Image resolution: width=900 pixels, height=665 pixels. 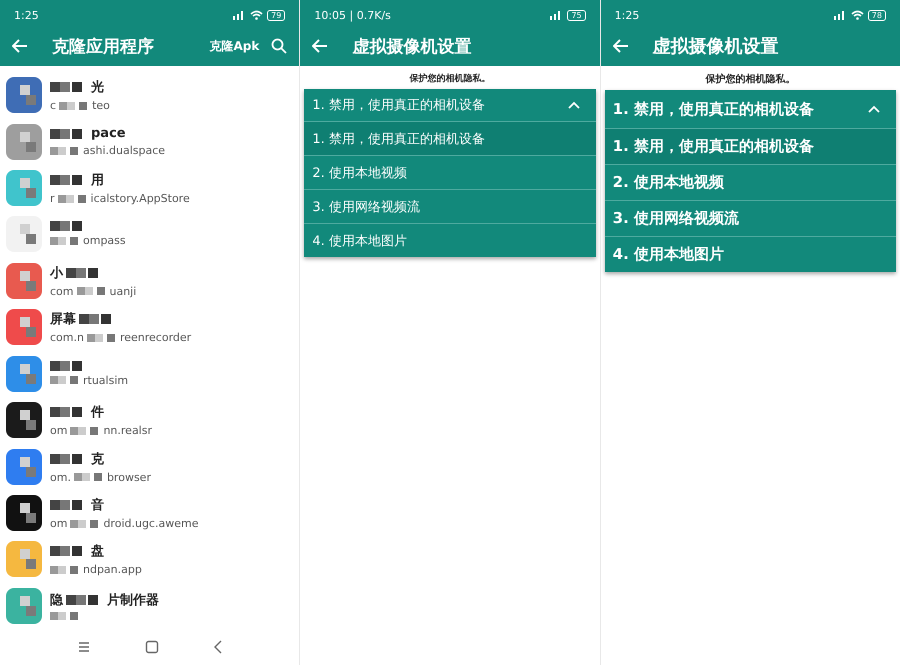 What do you see at coordinates (60, 477) in the screenshot?
I see `package-name: om.` at bounding box center [60, 477].